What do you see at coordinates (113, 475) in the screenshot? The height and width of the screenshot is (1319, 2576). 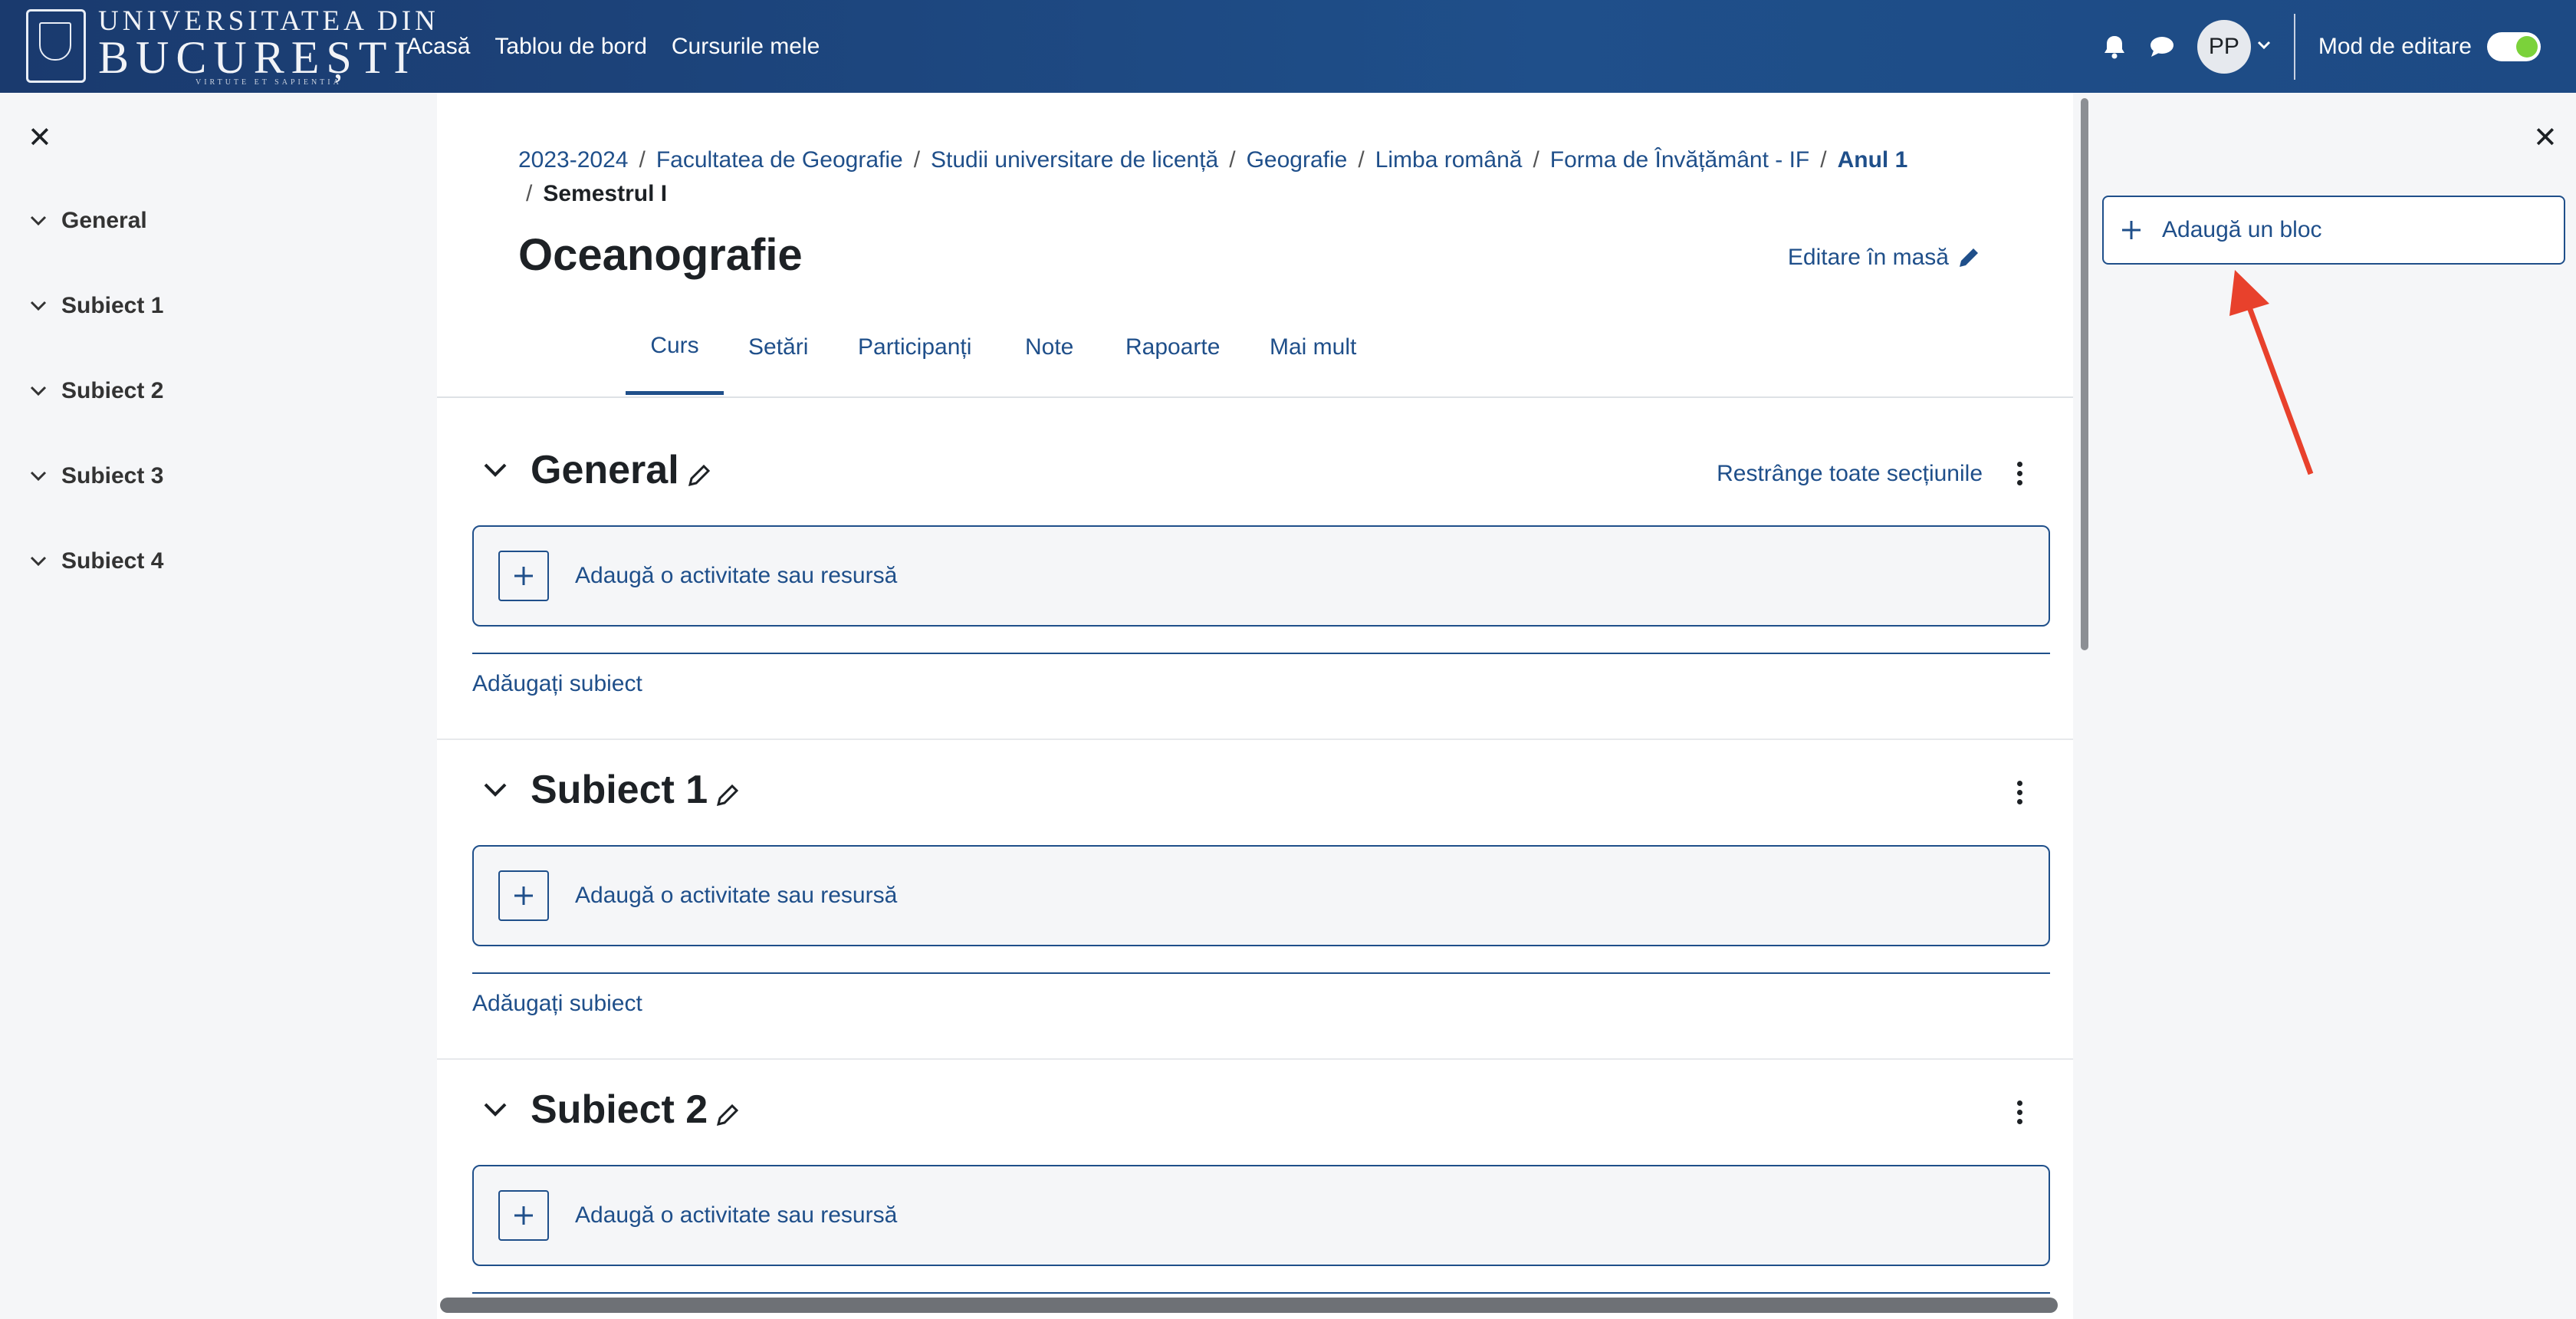 I see `course-index-label: Subiect 3` at bounding box center [113, 475].